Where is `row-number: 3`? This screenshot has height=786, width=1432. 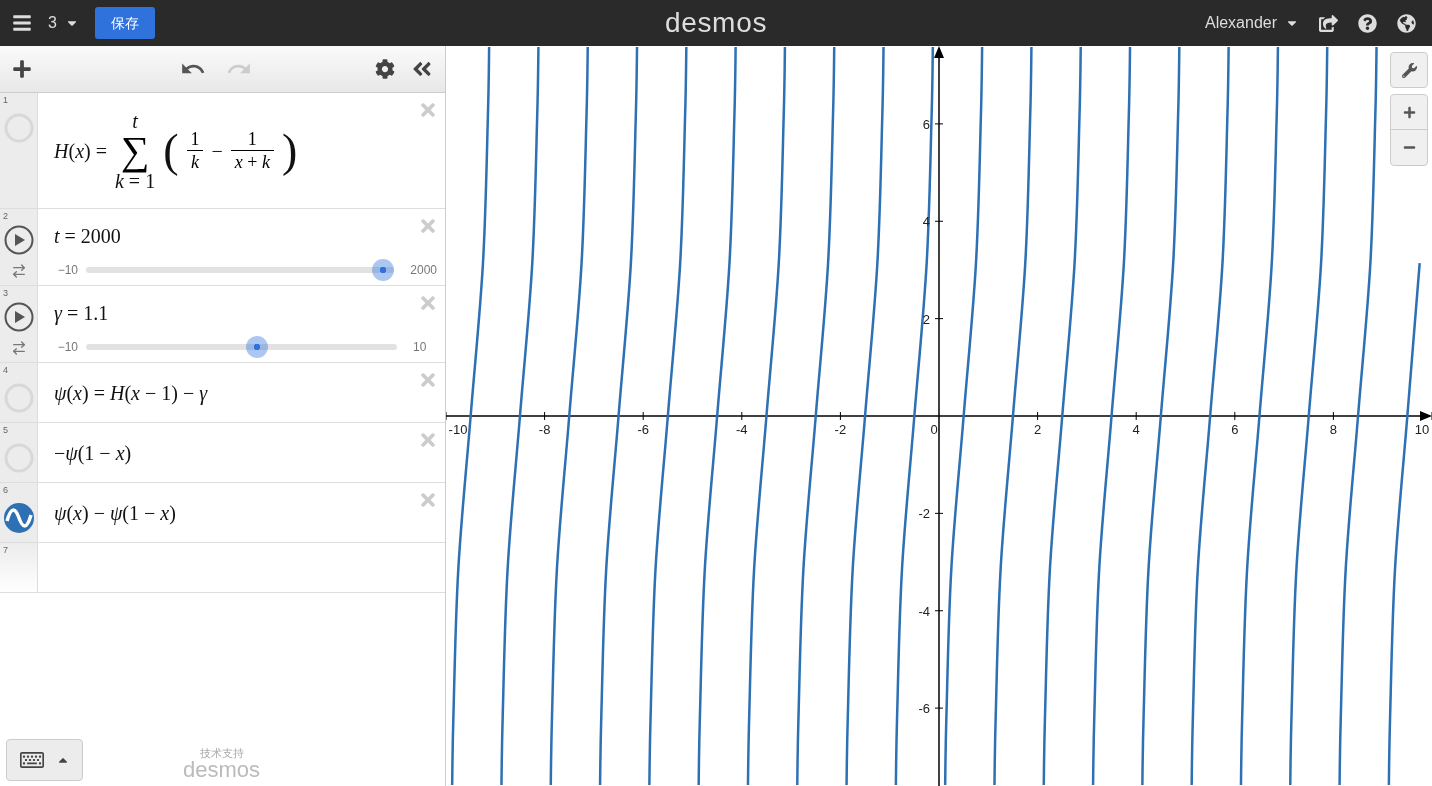
row-number: 3 is located at coordinates (5, 293).